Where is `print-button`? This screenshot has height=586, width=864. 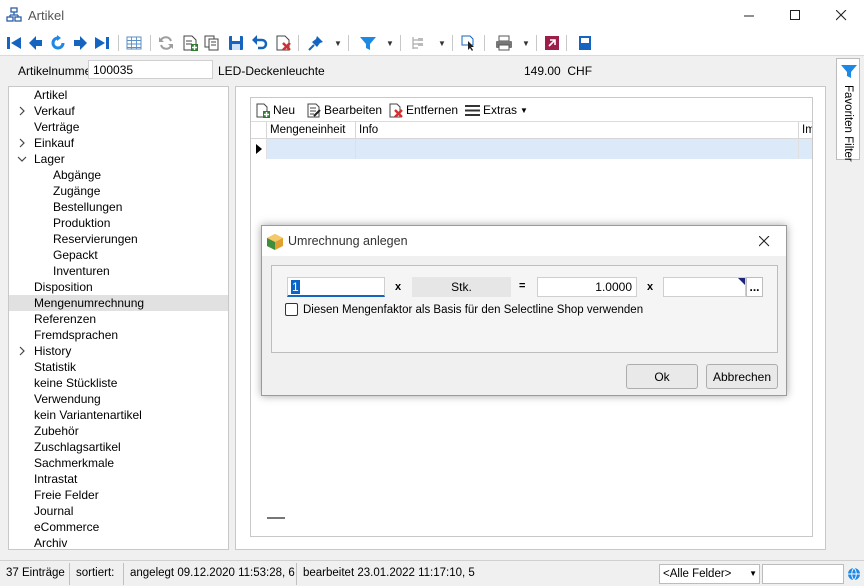 print-button is located at coordinates (504, 43).